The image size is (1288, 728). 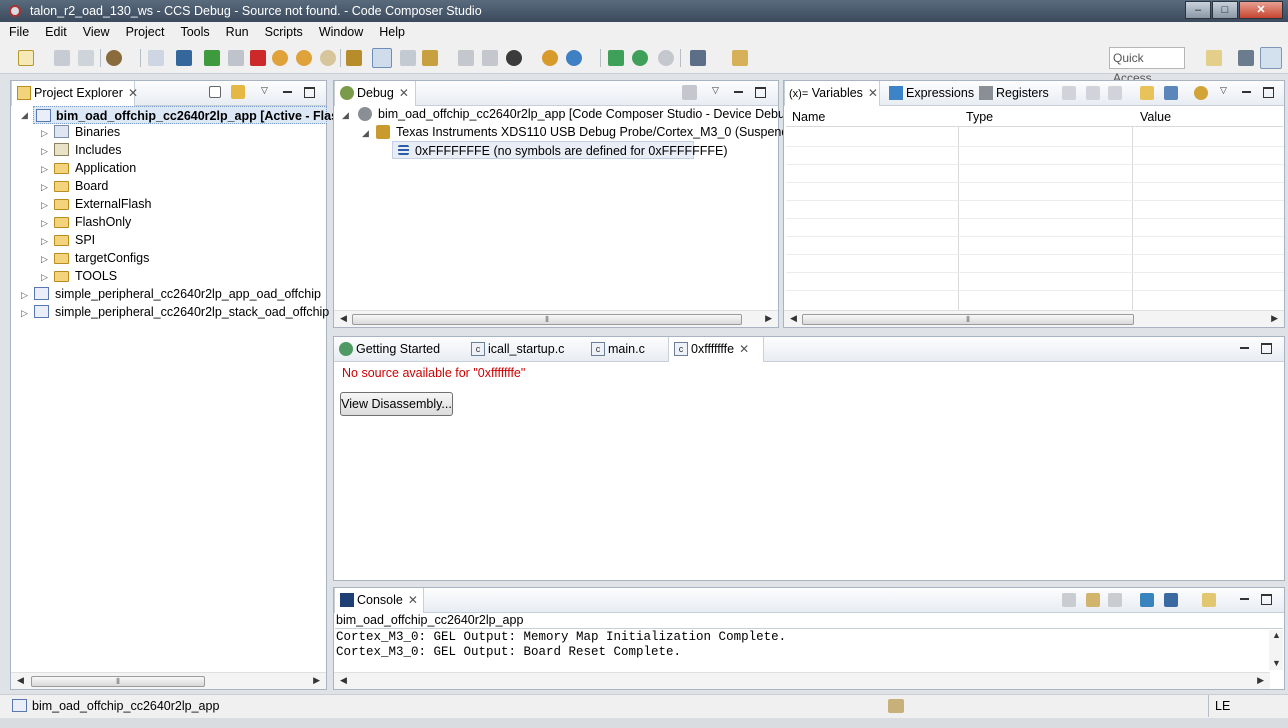 What do you see at coordinates (114, 58) in the screenshot?
I see `build-hammer-icon` at bounding box center [114, 58].